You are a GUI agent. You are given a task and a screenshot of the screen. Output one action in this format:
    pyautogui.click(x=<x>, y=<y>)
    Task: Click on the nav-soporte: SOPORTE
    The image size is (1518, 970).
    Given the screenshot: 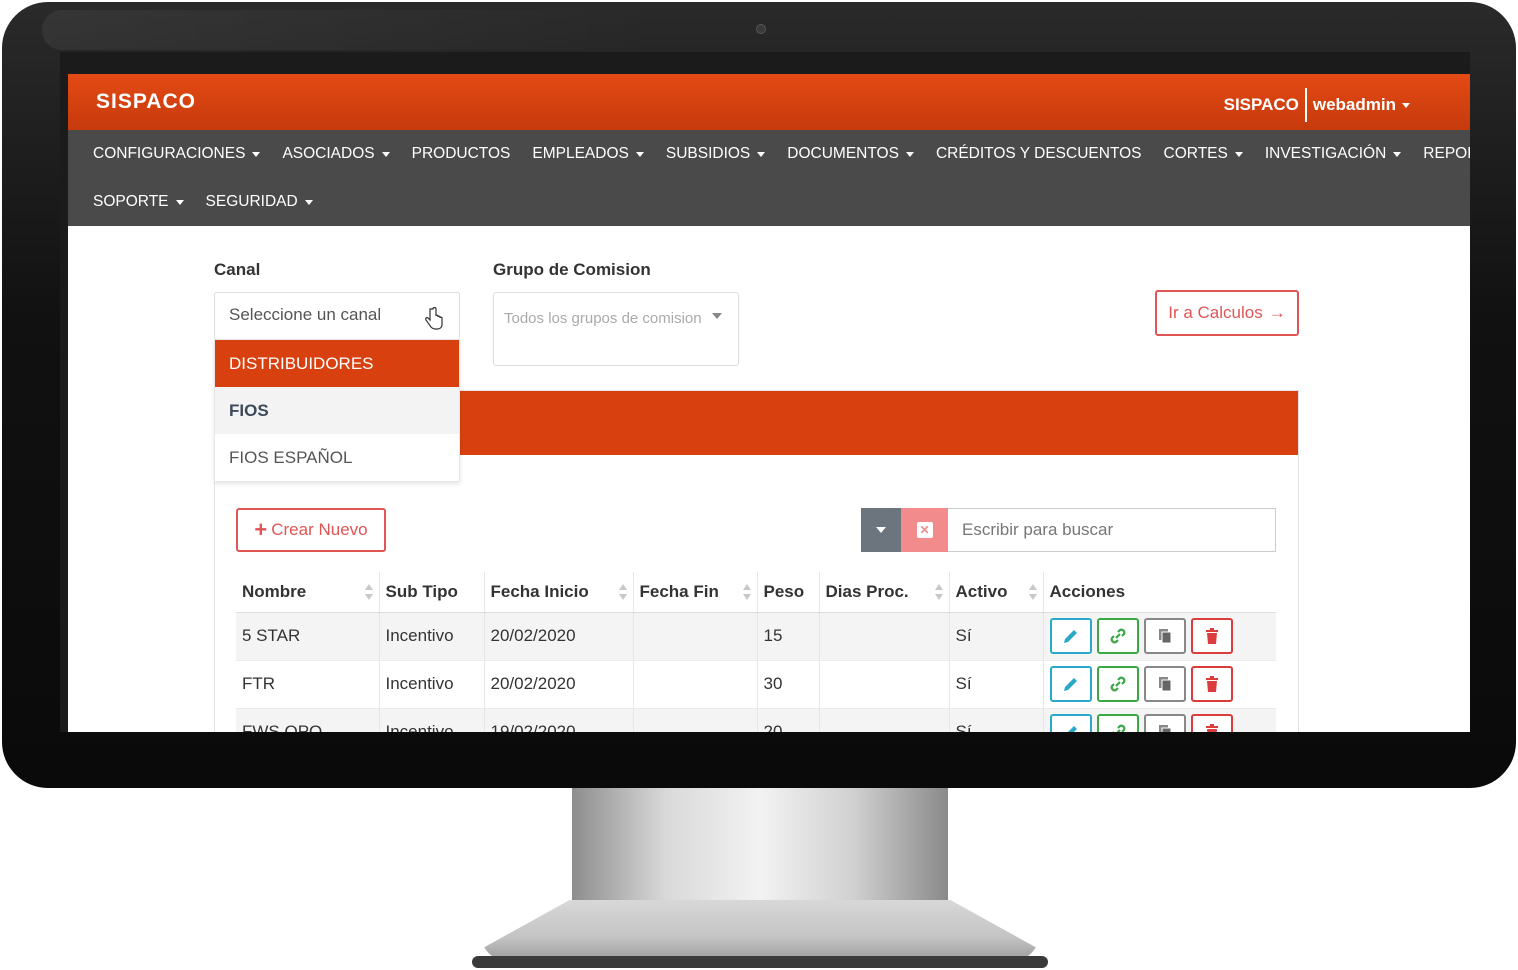 What is the action you would take?
    pyautogui.click(x=138, y=202)
    